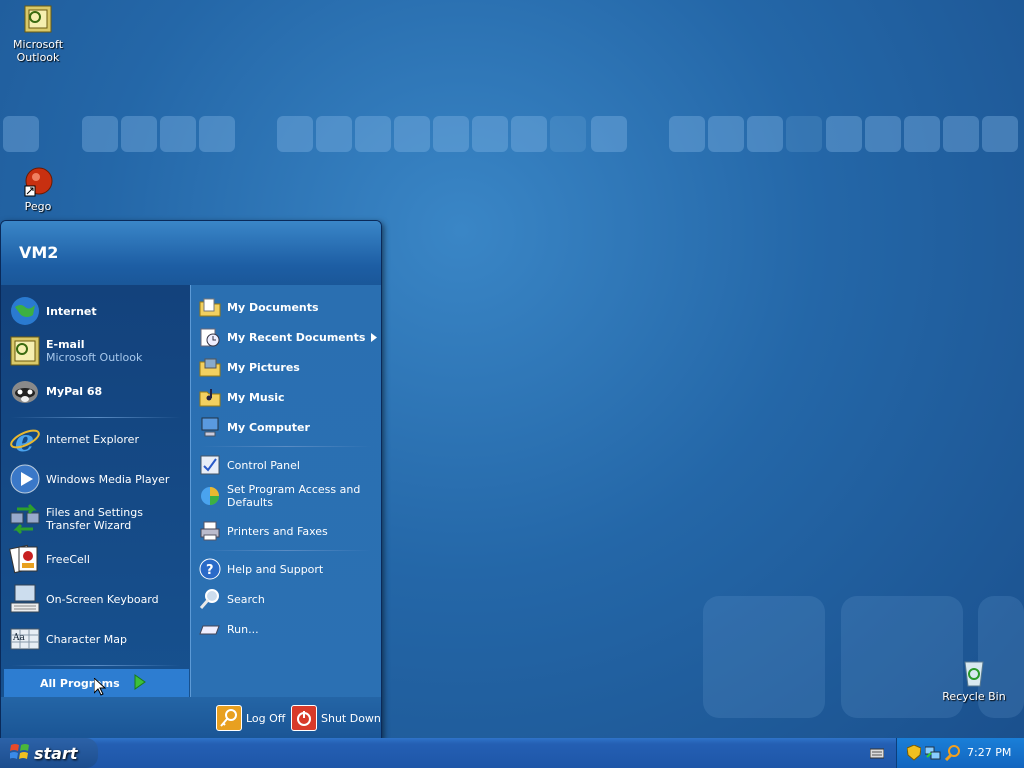 Image resolution: width=1024 pixels, height=768 pixels. Describe the element at coordinates (275, 569) in the screenshot. I see `item-label: Help and Support` at that location.